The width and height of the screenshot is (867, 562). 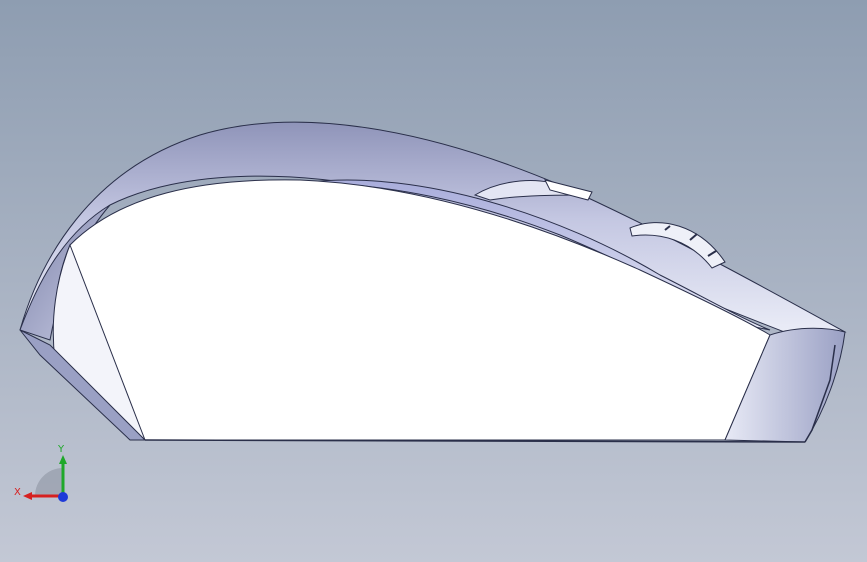 I want to click on axis-triad: Y X, so click(x=41, y=473).